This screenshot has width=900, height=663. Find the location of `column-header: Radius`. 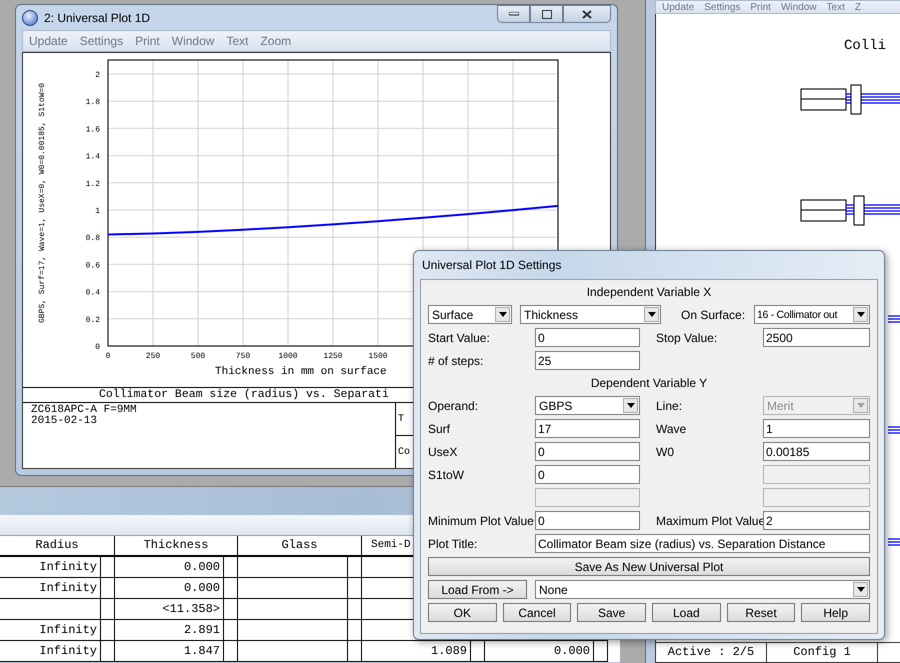

column-header: Radius is located at coordinates (57, 546).